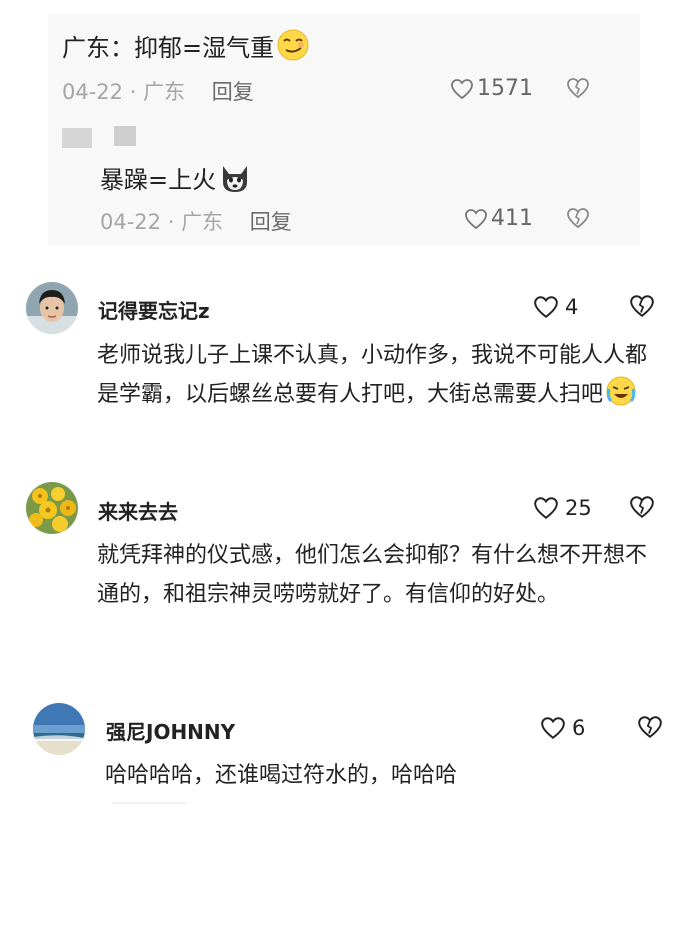 This screenshot has width=690, height=941. What do you see at coordinates (578, 508) in the screenshot?
I see `like-count: 25` at bounding box center [578, 508].